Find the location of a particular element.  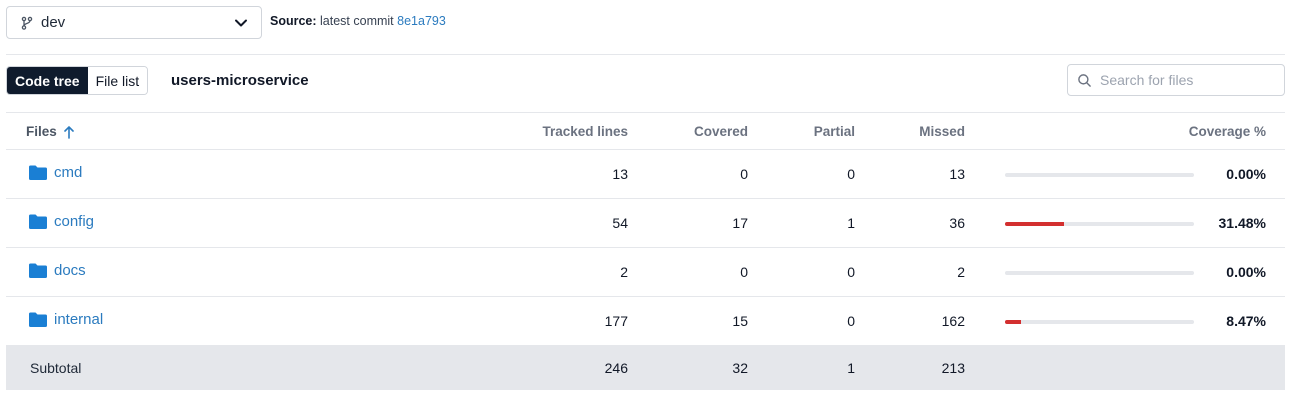

folder-name: cmd is located at coordinates (68, 172).